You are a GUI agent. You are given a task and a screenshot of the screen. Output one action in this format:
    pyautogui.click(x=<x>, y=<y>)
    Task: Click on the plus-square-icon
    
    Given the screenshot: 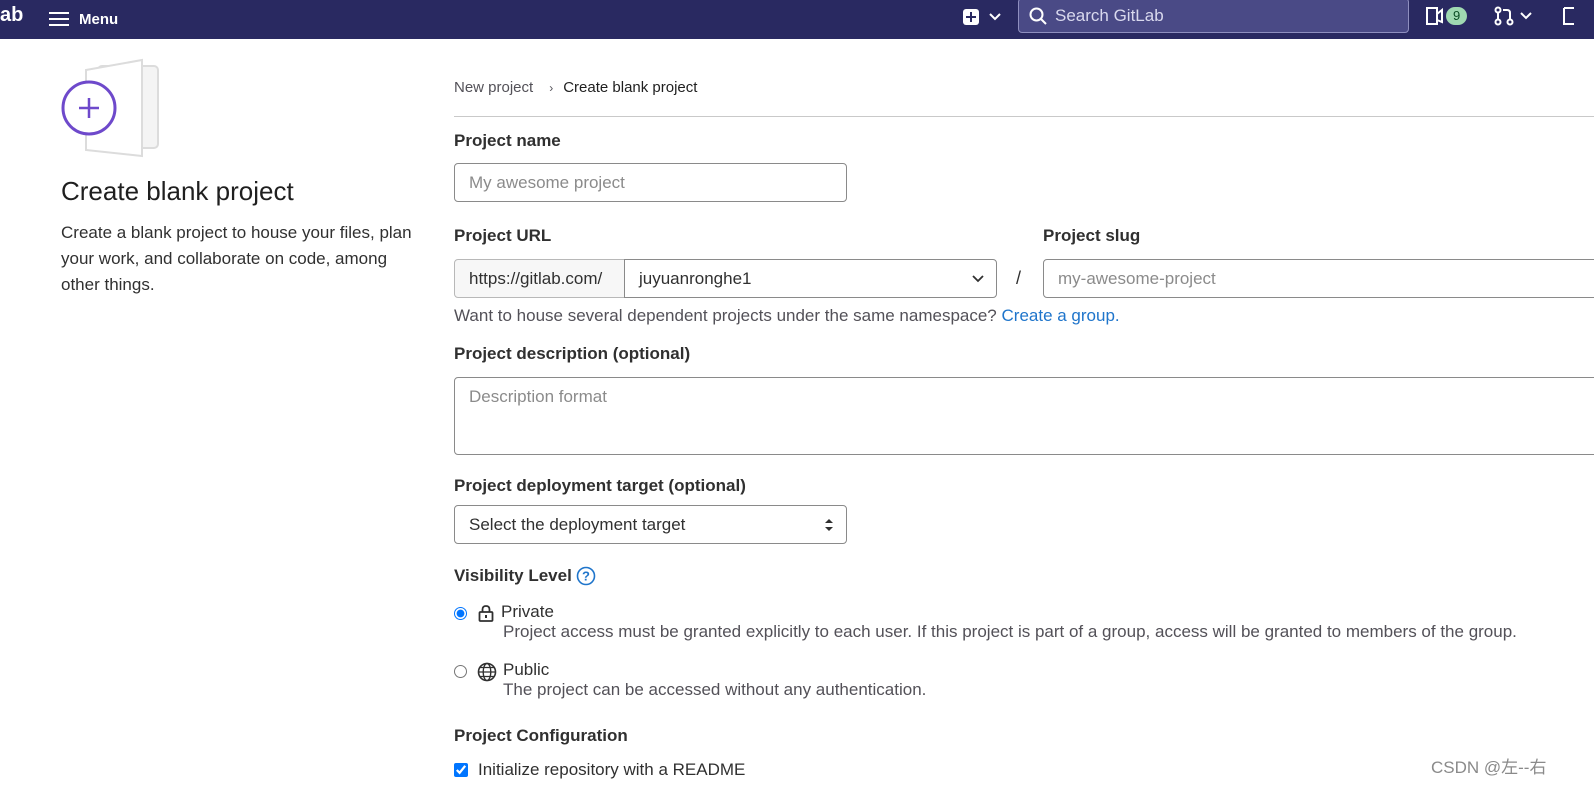 What is the action you would take?
    pyautogui.click(x=971, y=17)
    